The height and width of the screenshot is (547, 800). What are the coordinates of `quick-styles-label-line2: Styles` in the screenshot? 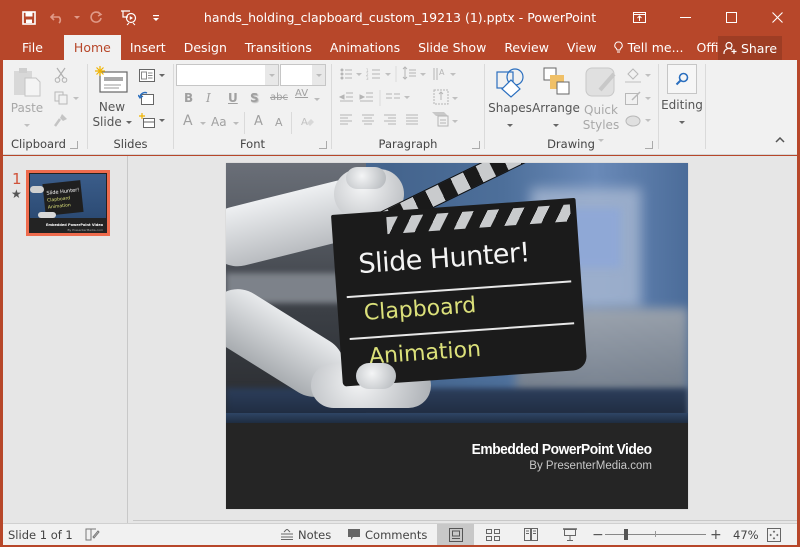 It's located at (601, 125).